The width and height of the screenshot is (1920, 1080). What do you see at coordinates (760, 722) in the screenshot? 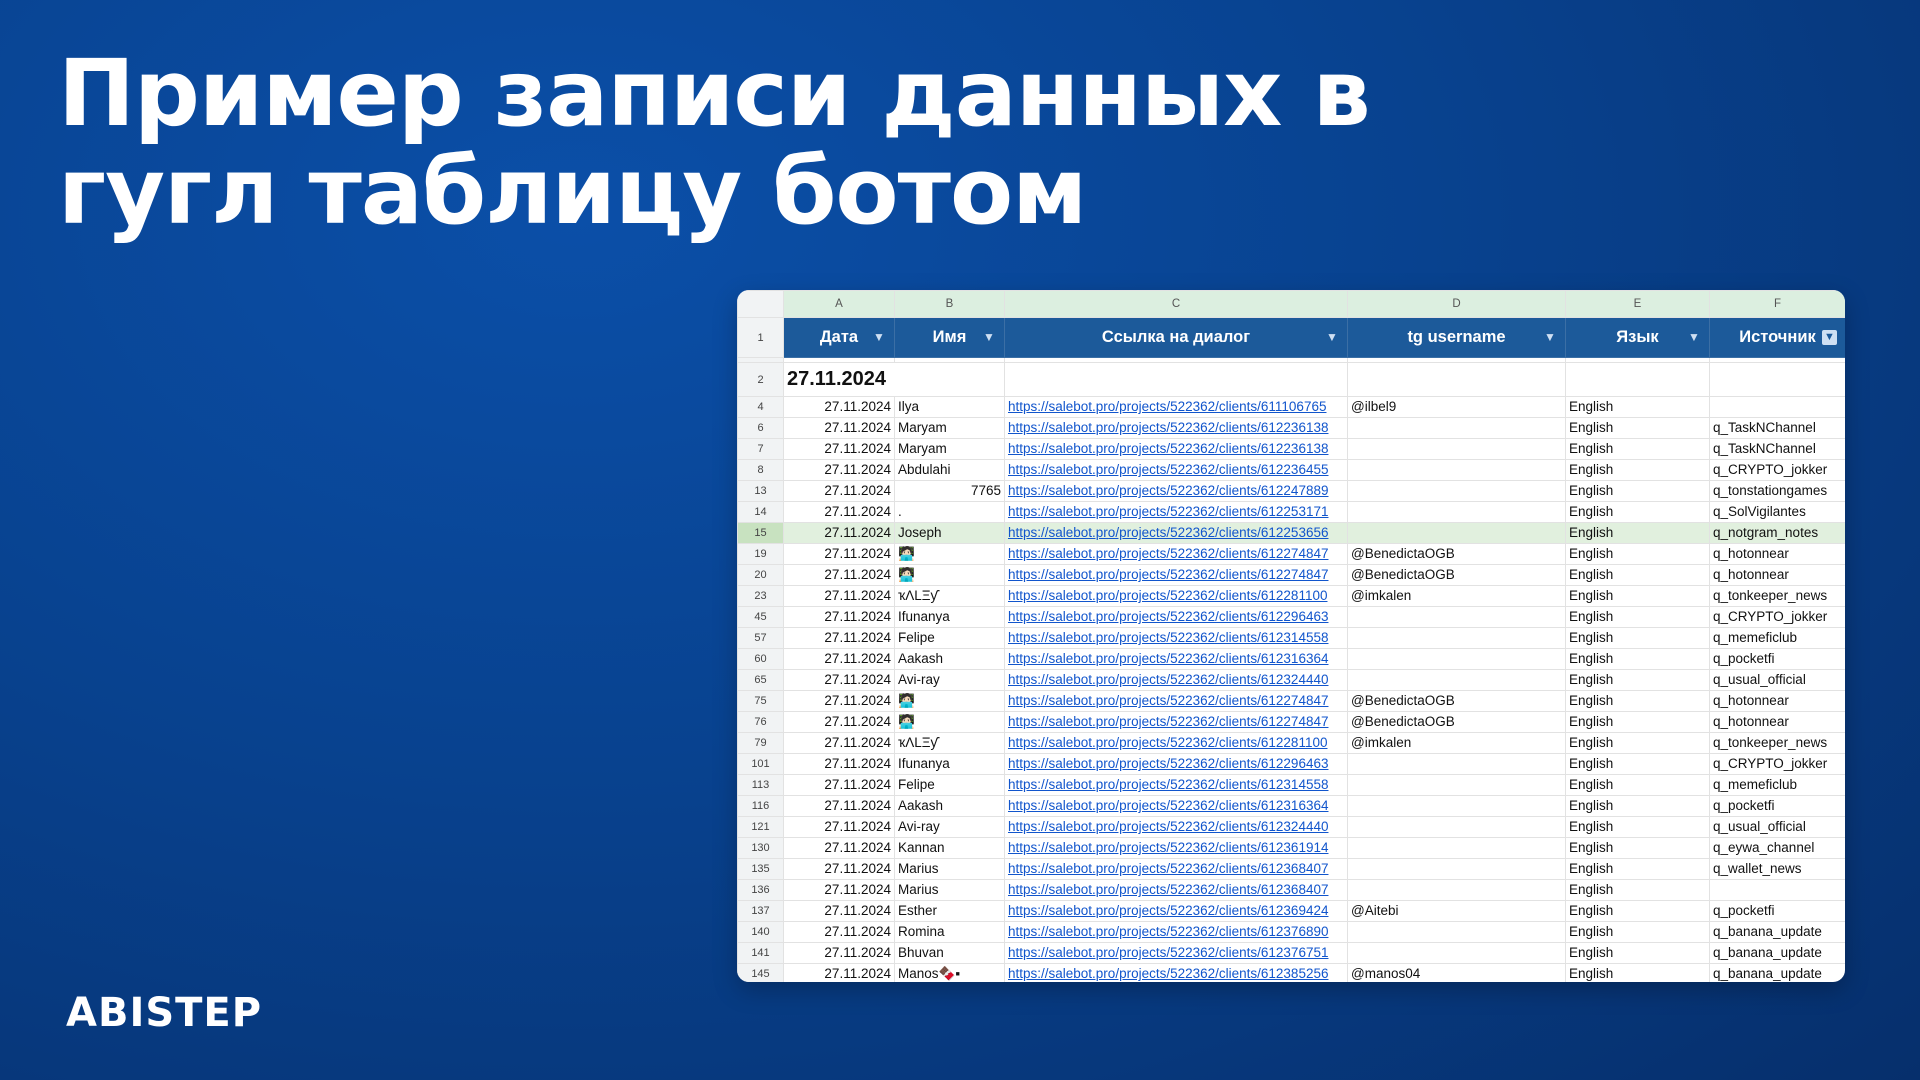
I see `row-number: 76` at bounding box center [760, 722].